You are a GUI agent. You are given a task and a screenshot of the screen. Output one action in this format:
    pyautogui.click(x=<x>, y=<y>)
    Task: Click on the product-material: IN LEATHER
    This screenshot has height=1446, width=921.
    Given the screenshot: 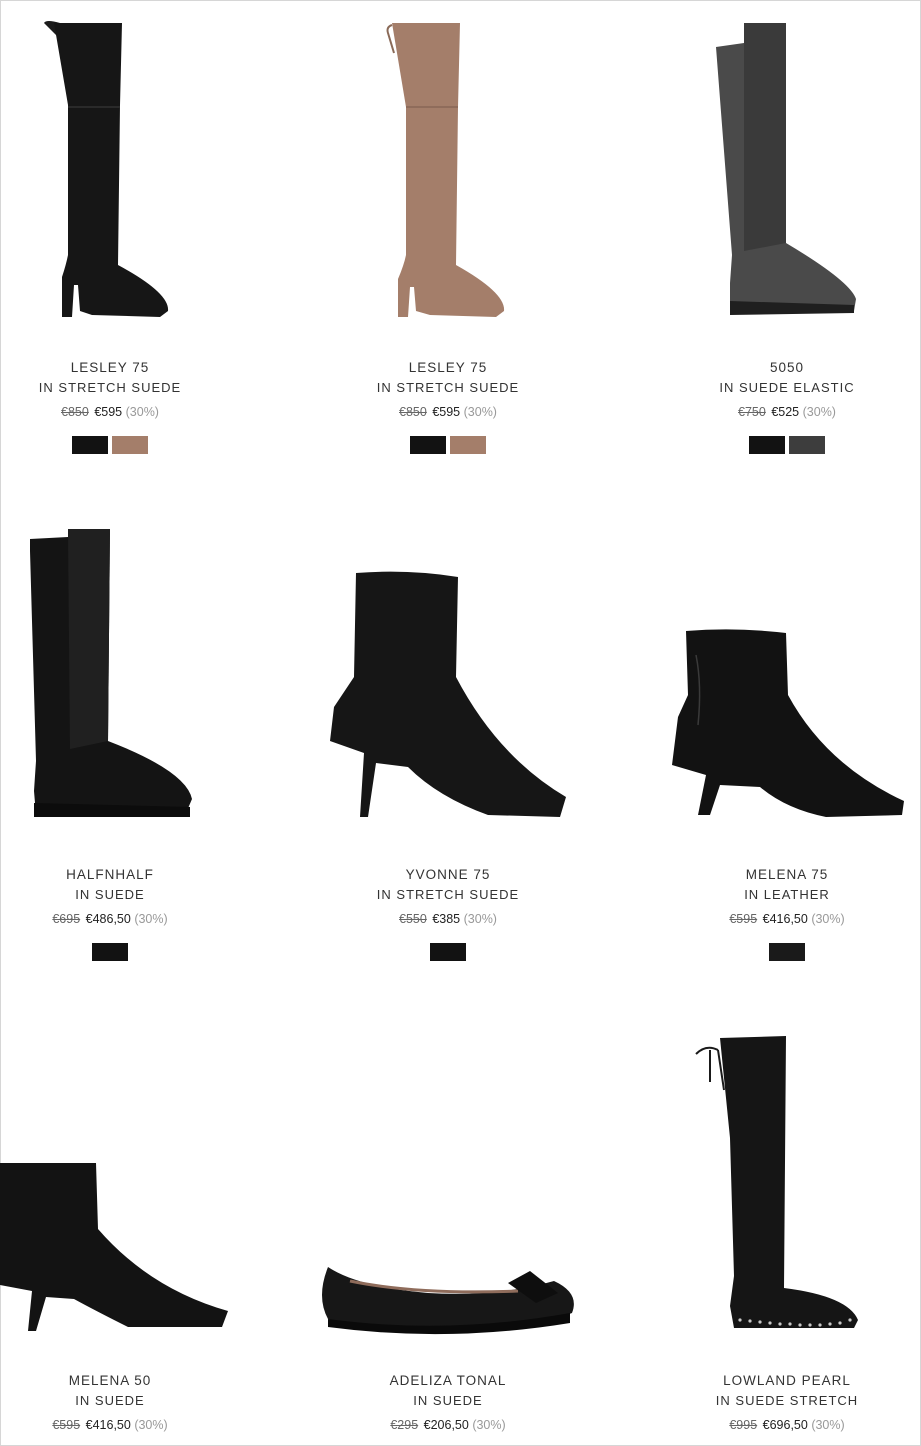 What is the action you would take?
    pyautogui.click(x=779, y=895)
    